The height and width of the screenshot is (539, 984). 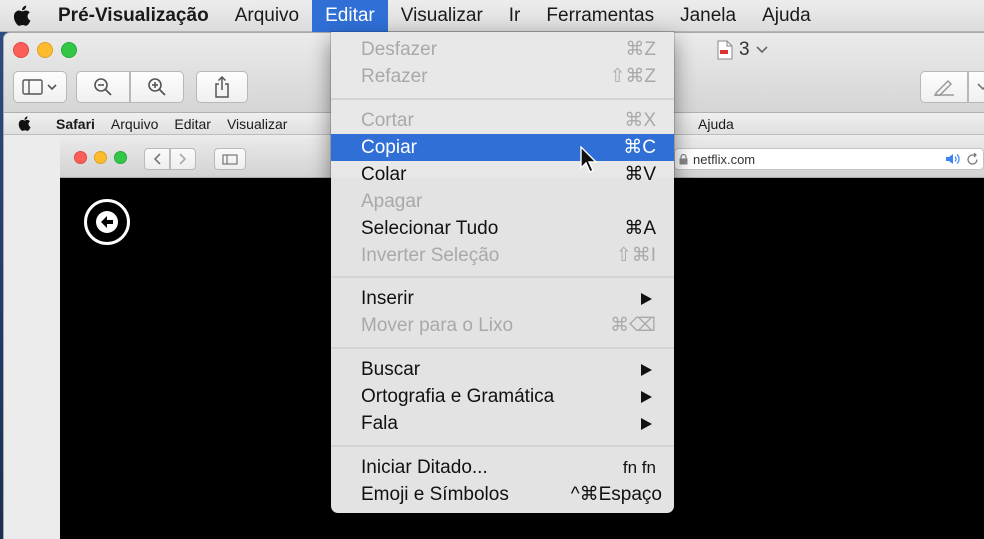 I want to click on pen-icon, so click(x=944, y=87).